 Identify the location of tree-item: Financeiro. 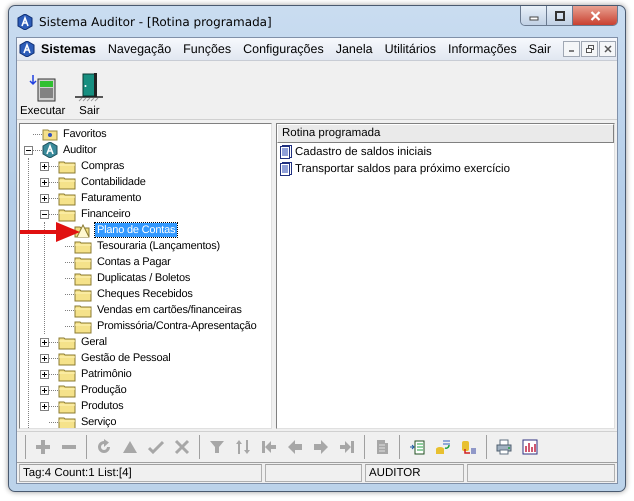
(105, 214).